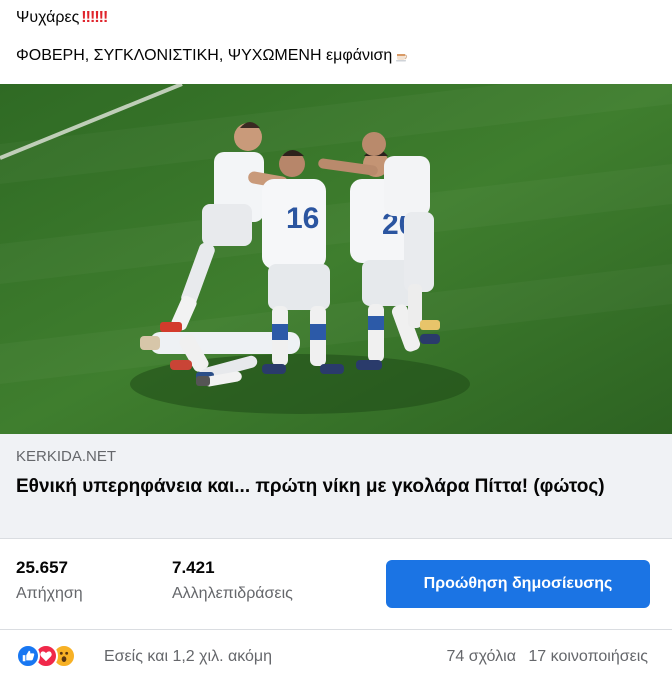 The image size is (672, 681). I want to click on engagement-label: Αλληλεπιδράσεις, so click(232, 593).